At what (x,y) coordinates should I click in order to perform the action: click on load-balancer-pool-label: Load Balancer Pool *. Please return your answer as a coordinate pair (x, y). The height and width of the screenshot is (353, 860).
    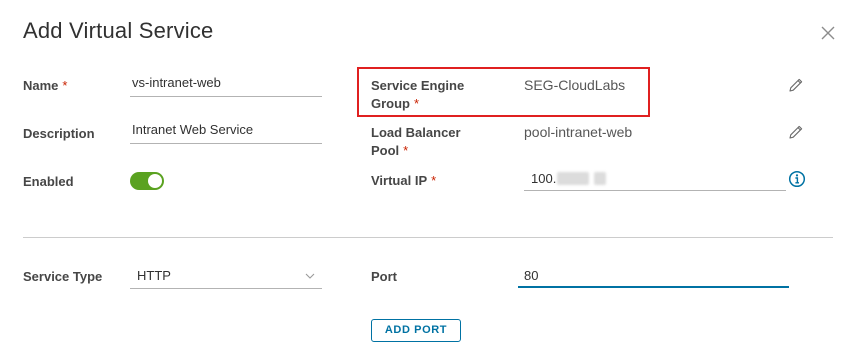
    Looking at the image, I should click on (416, 141).